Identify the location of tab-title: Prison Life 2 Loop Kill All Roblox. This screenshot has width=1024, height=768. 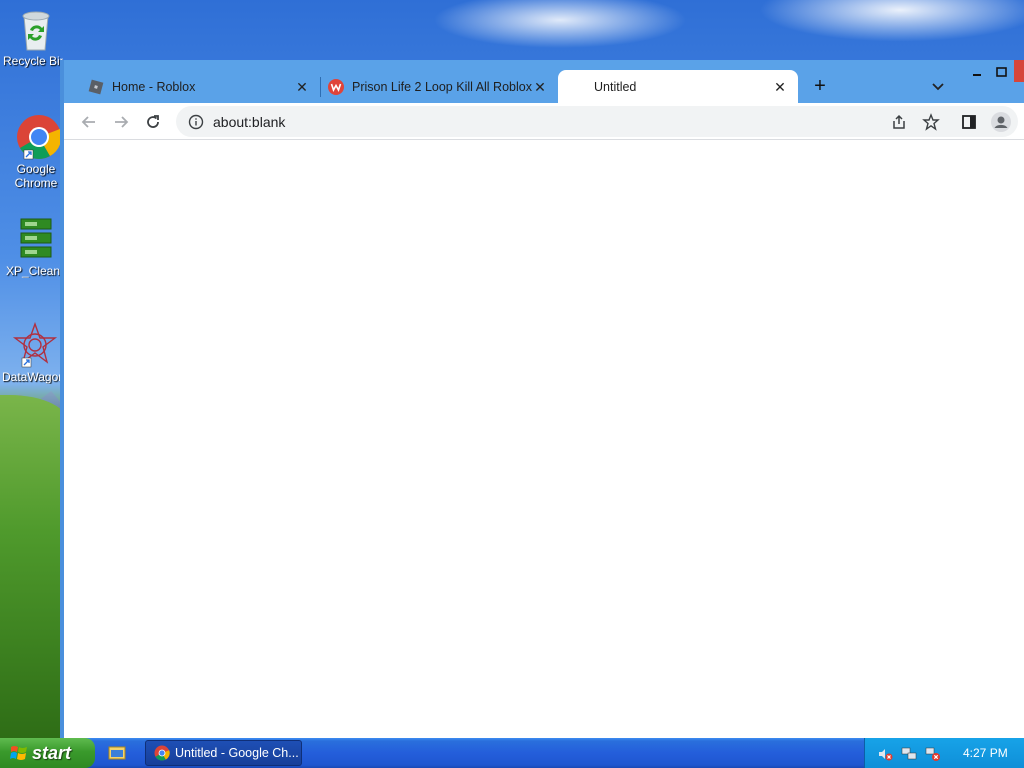
(442, 86).